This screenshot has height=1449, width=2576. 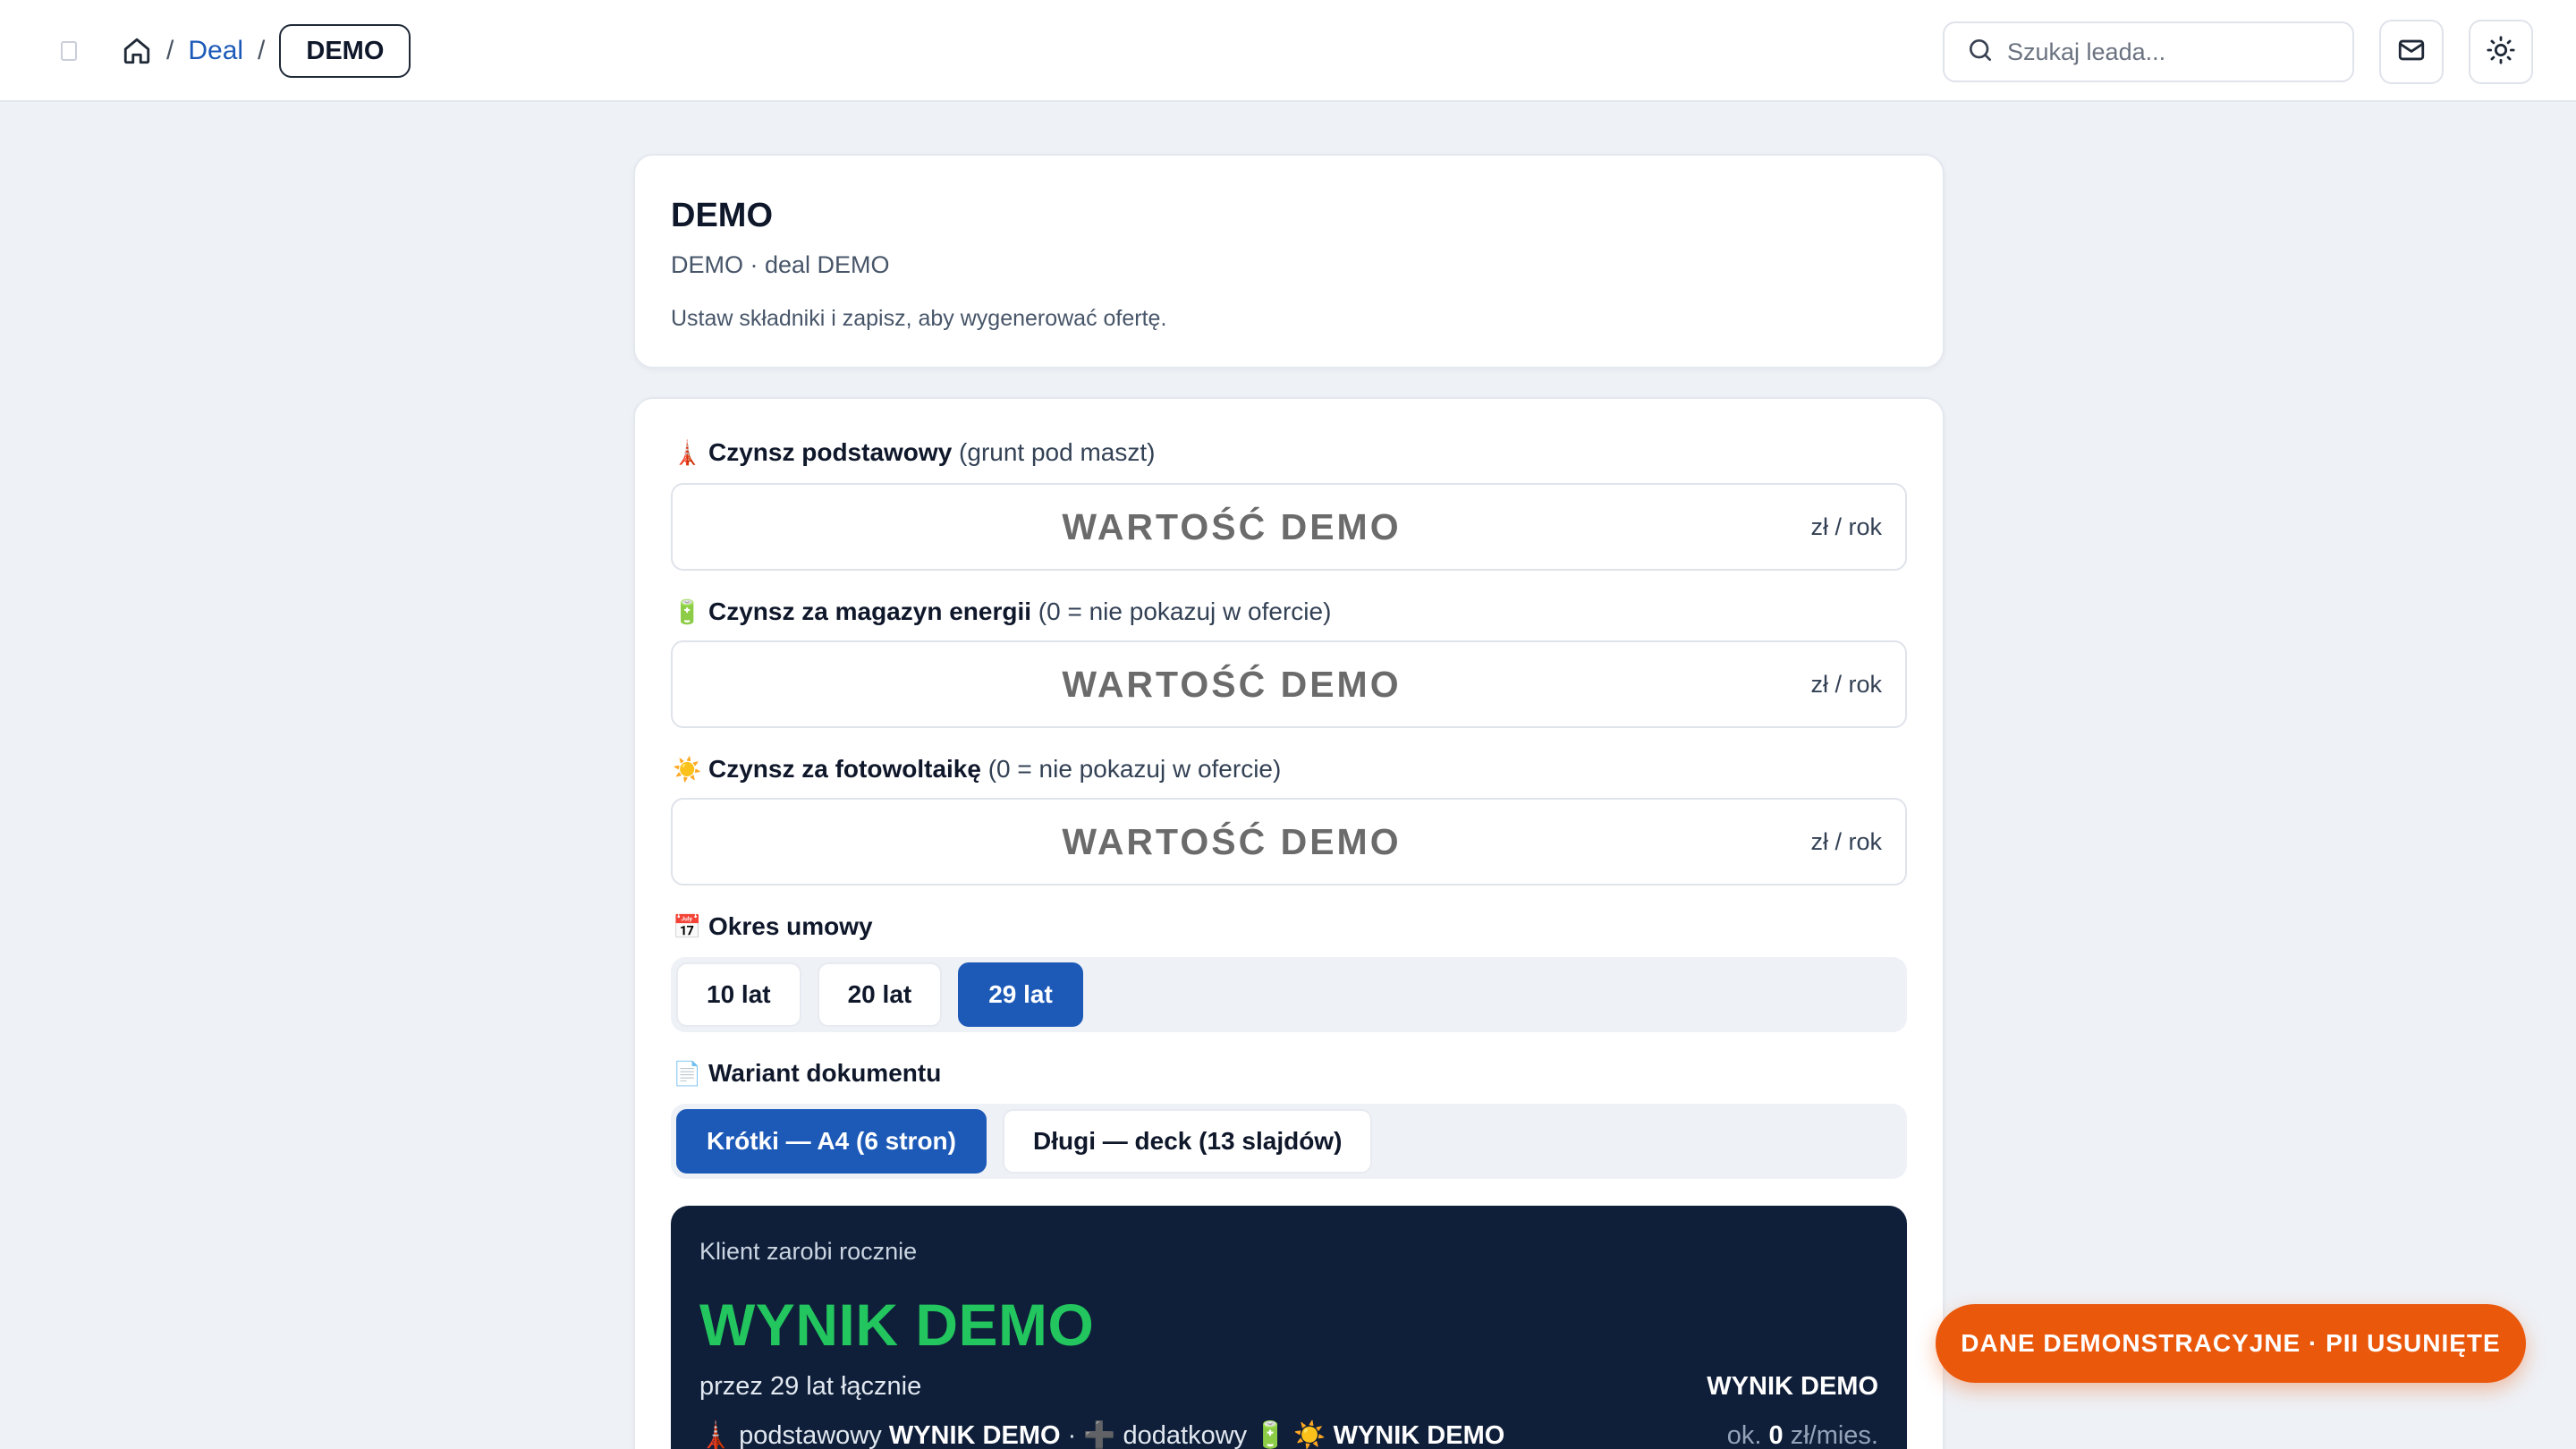 I want to click on calendar-icon: 📅, so click(x=687, y=926).